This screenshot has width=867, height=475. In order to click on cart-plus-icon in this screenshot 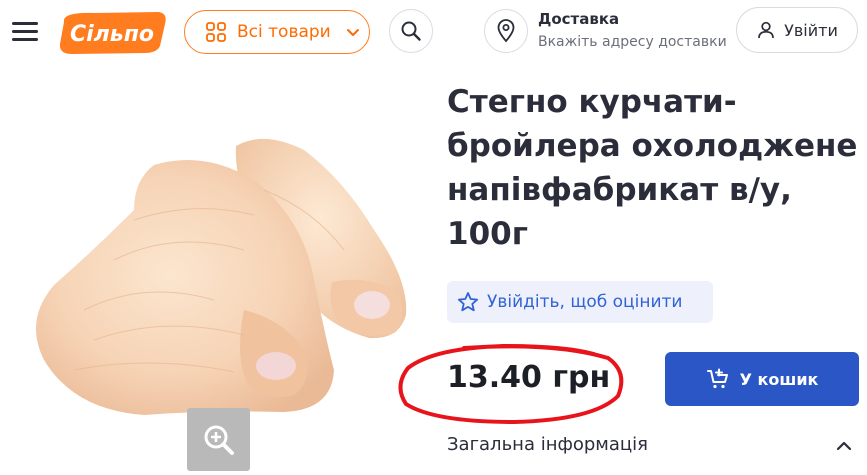, I will do `click(717, 378)`.